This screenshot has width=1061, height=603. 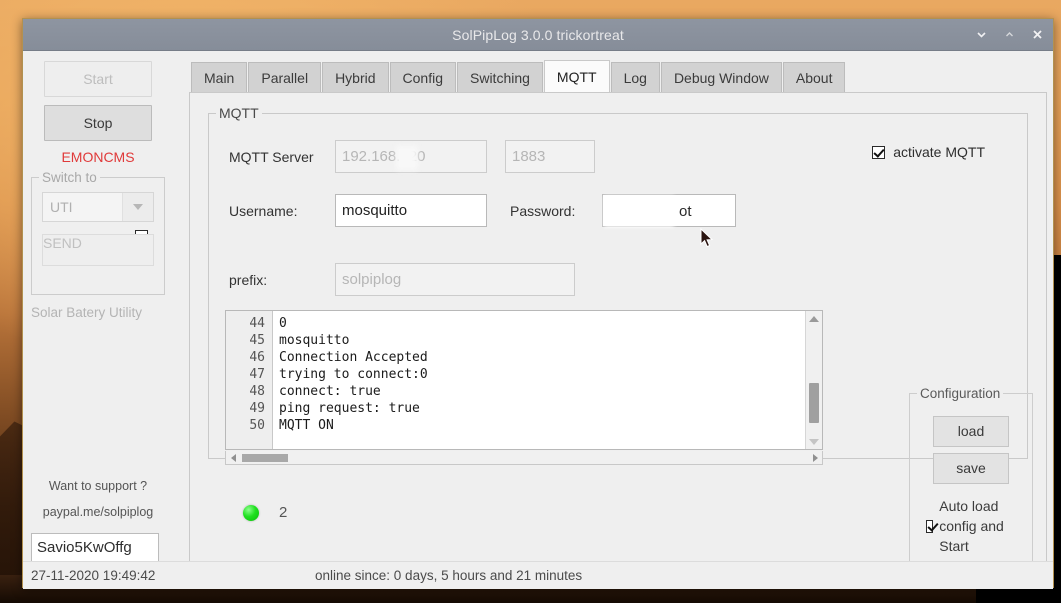 I want to click on emoncms-status-label: EMONCMS, so click(x=98, y=157).